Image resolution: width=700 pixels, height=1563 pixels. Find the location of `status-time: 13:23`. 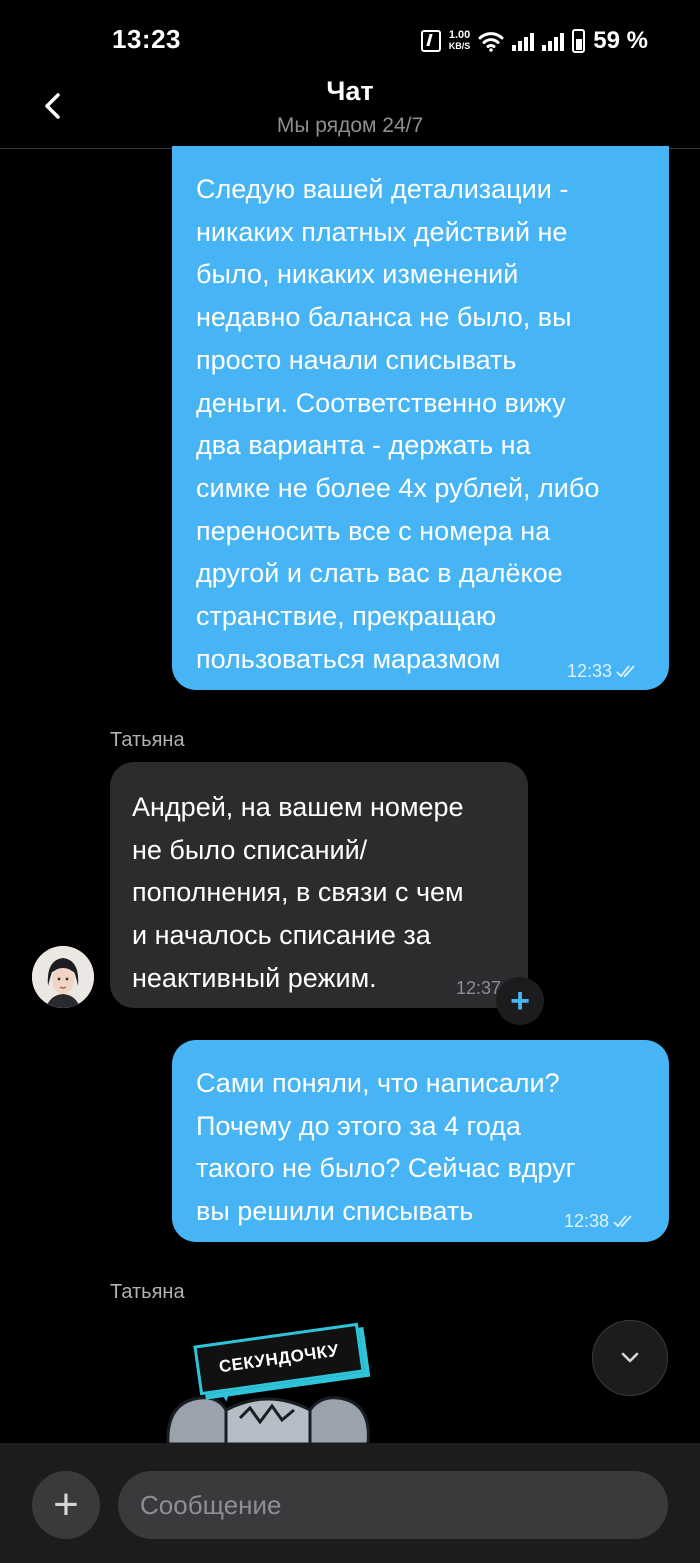

status-time: 13:23 is located at coordinates (146, 39).